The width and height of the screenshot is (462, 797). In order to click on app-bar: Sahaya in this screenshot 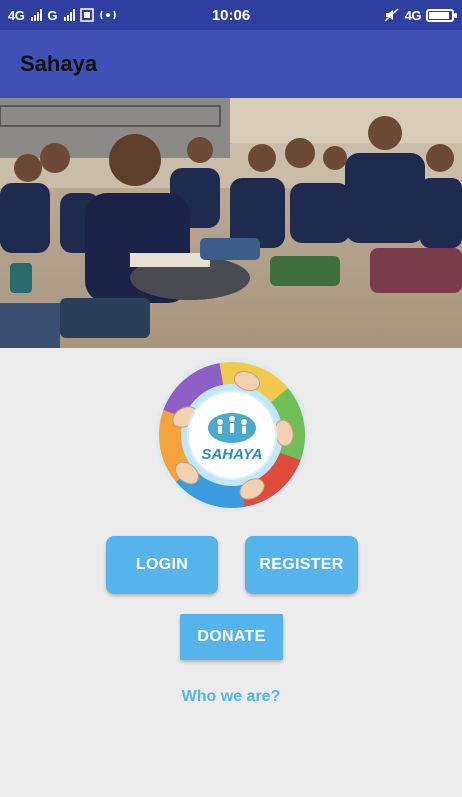, I will do `click(231, 64)`.